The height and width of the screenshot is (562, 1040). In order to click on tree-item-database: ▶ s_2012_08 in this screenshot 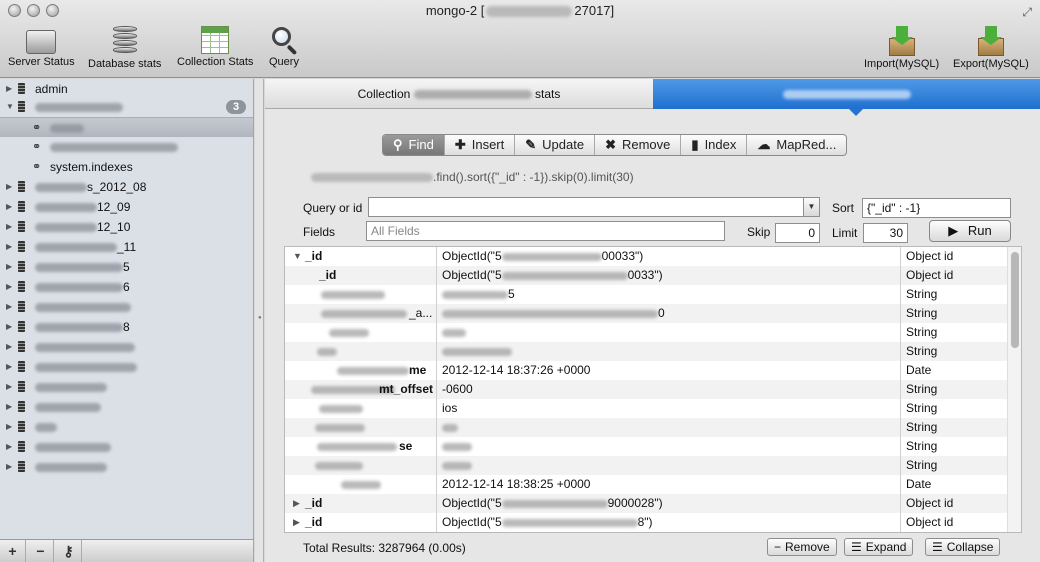, I will do `click(126, 187)`.